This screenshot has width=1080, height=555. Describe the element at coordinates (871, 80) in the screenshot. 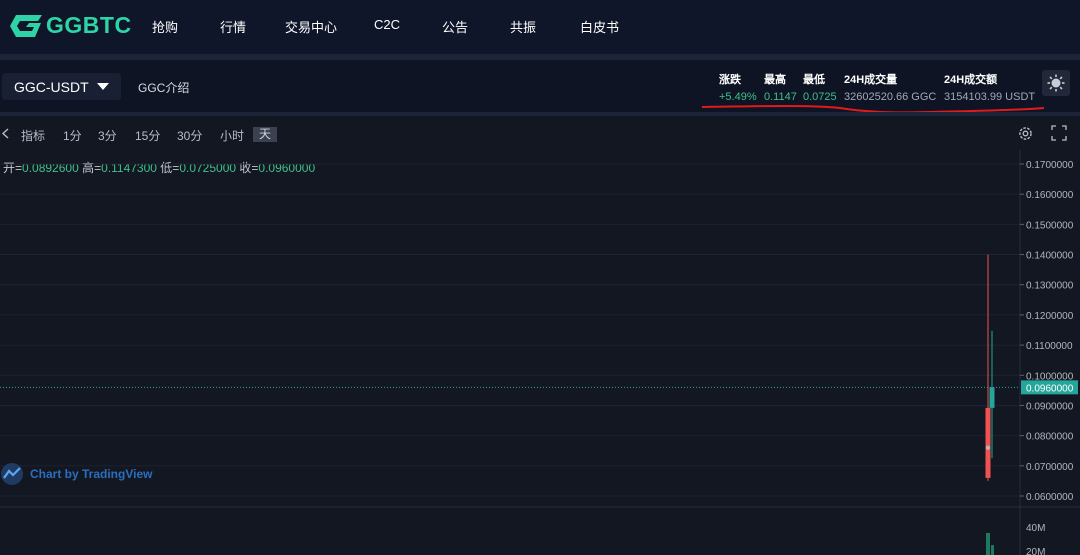

I see `volume-24h-label: 24H成交量` at that location.